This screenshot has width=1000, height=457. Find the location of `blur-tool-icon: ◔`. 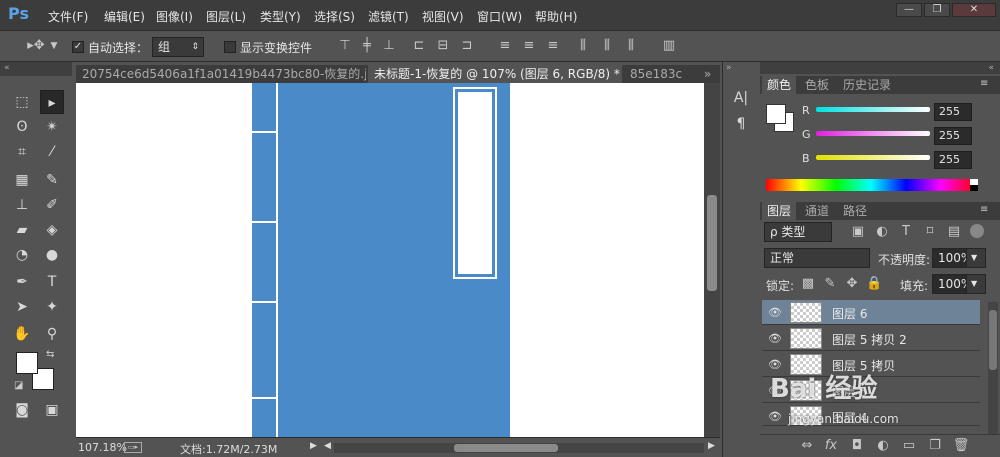

blur-tool-icon: ◔ is located at coordinates (22, 255).